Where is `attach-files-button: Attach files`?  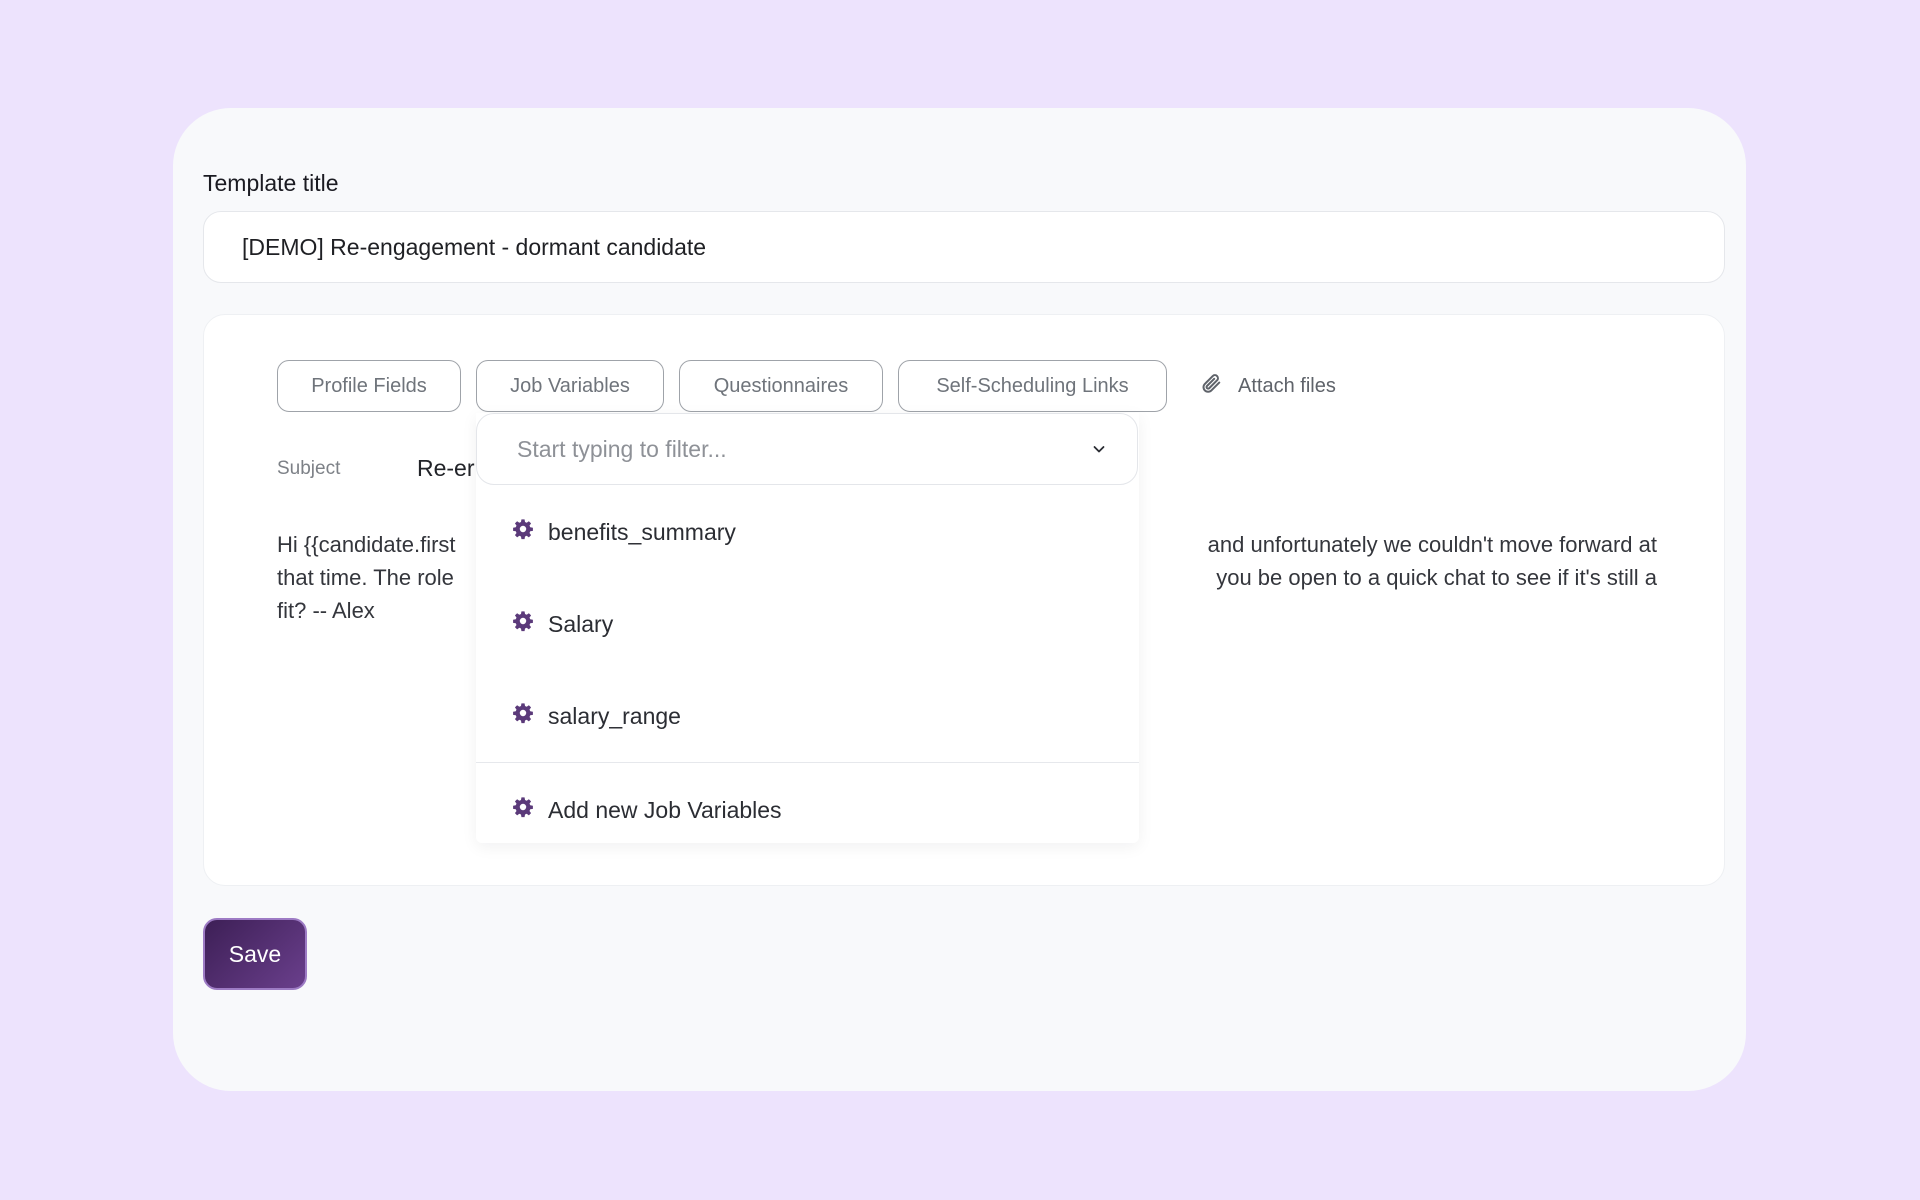
attach-files-button: Attach files is located at coordinates (1268, 386).